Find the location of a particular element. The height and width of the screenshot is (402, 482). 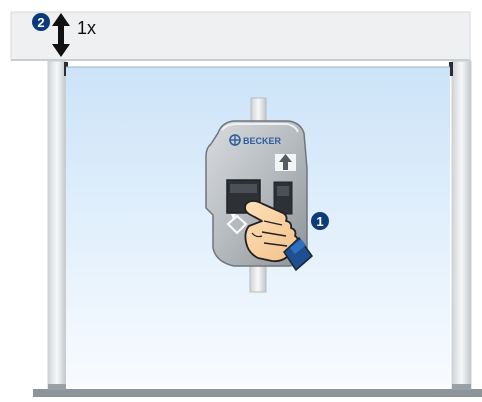

left-rail is located at coordinates (57, 226).